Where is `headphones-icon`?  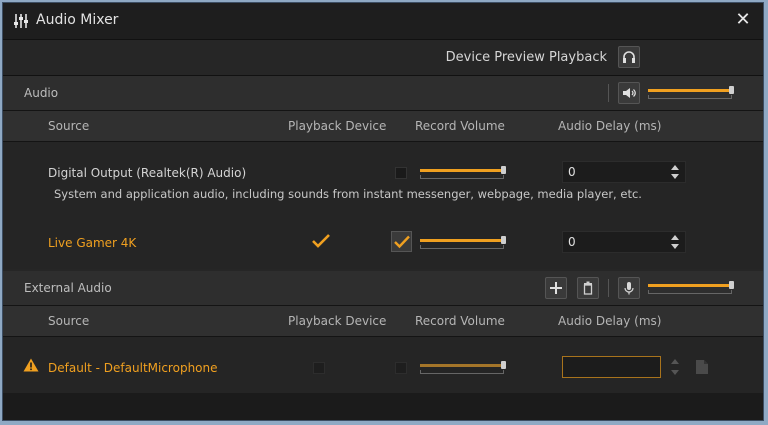
headphones-icon is located at coordinates (629, 57).